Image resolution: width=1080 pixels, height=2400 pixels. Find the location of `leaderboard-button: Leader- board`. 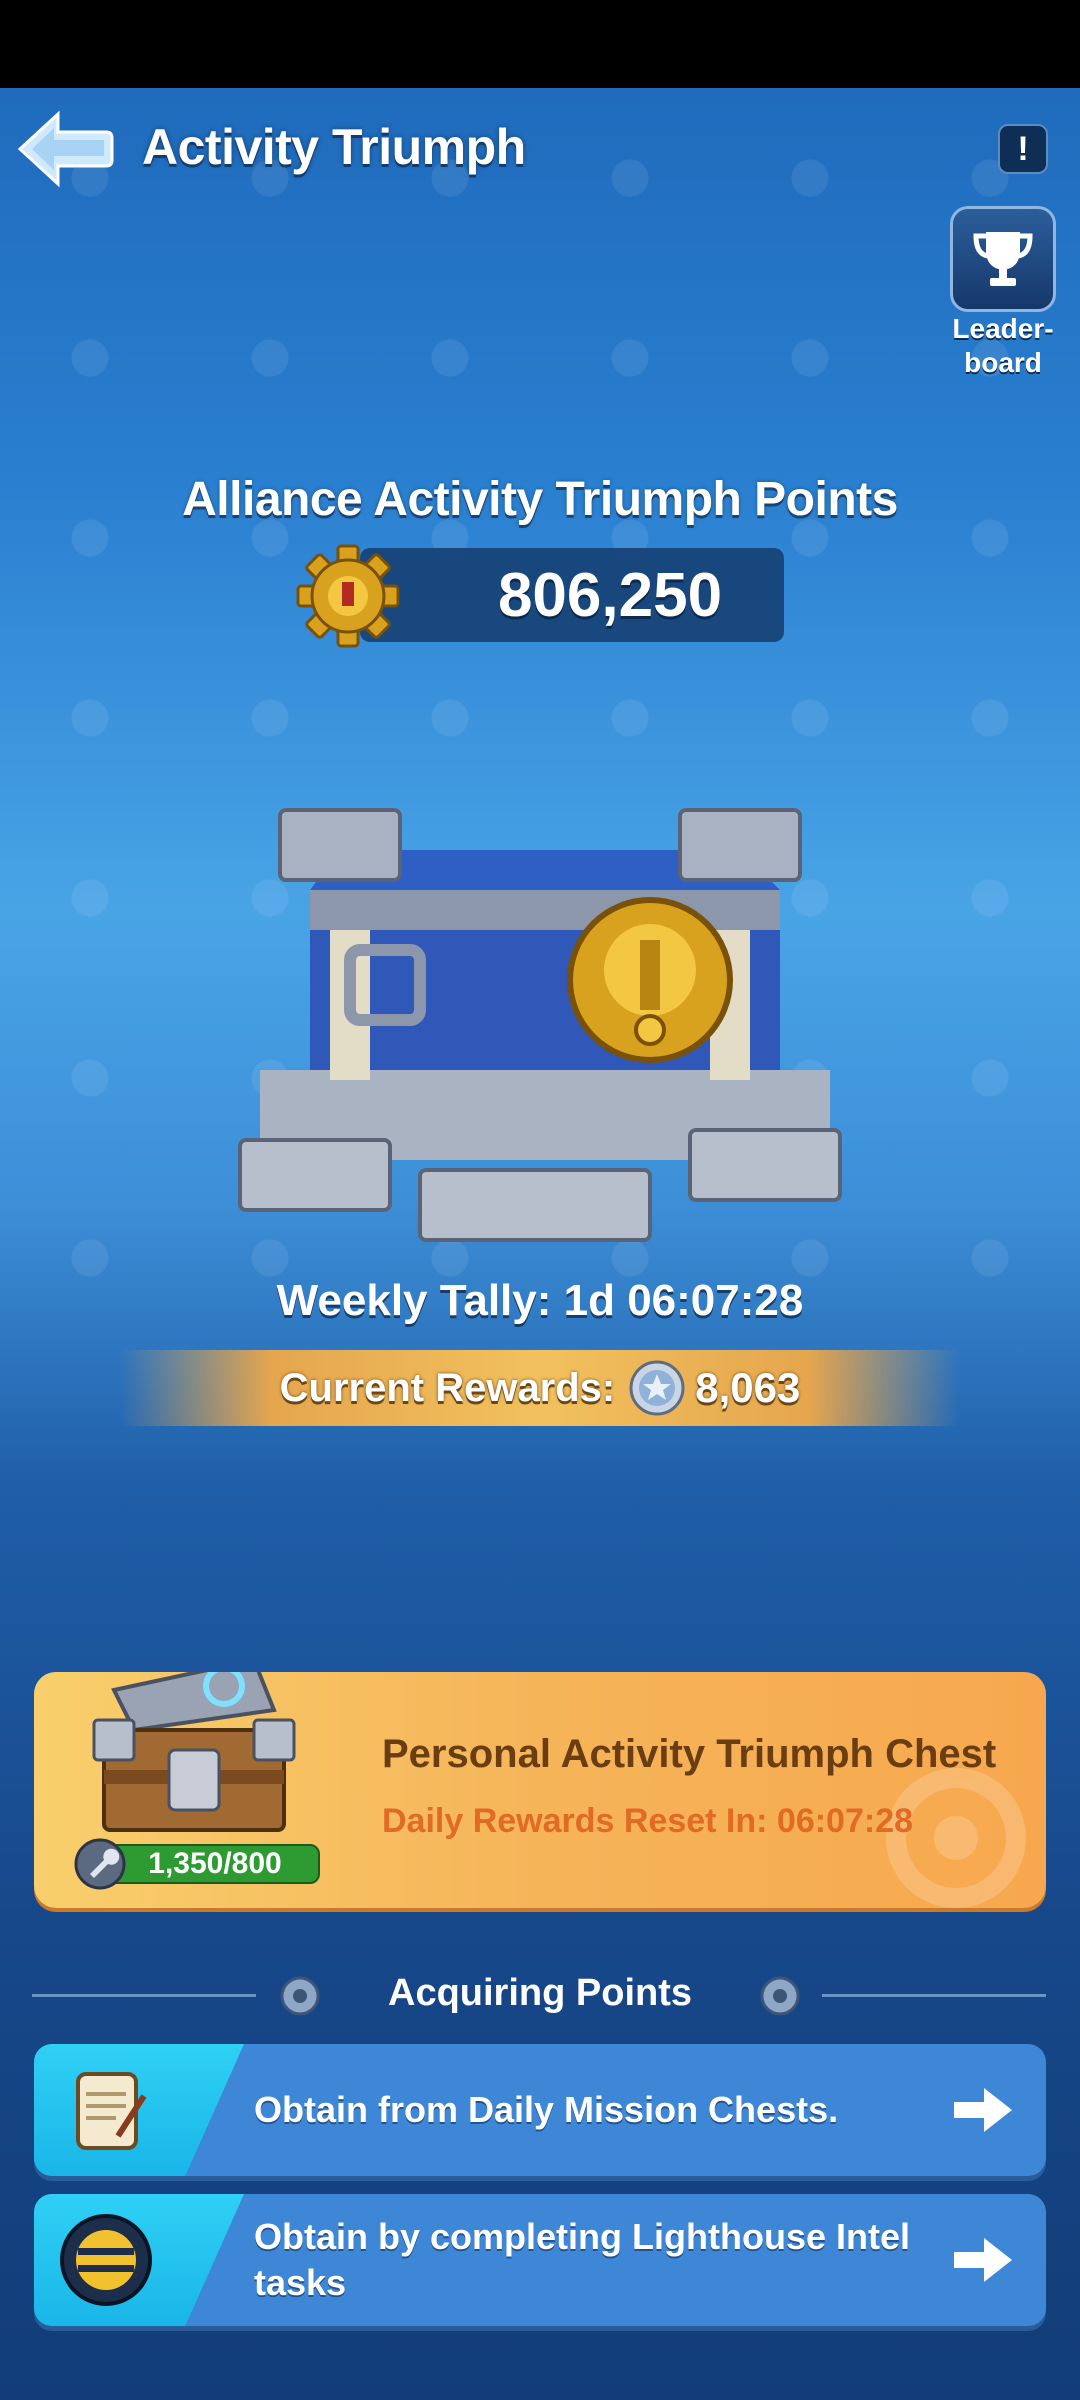

leaderboard-button: Leader- board is located at coordinates (1003, 292).